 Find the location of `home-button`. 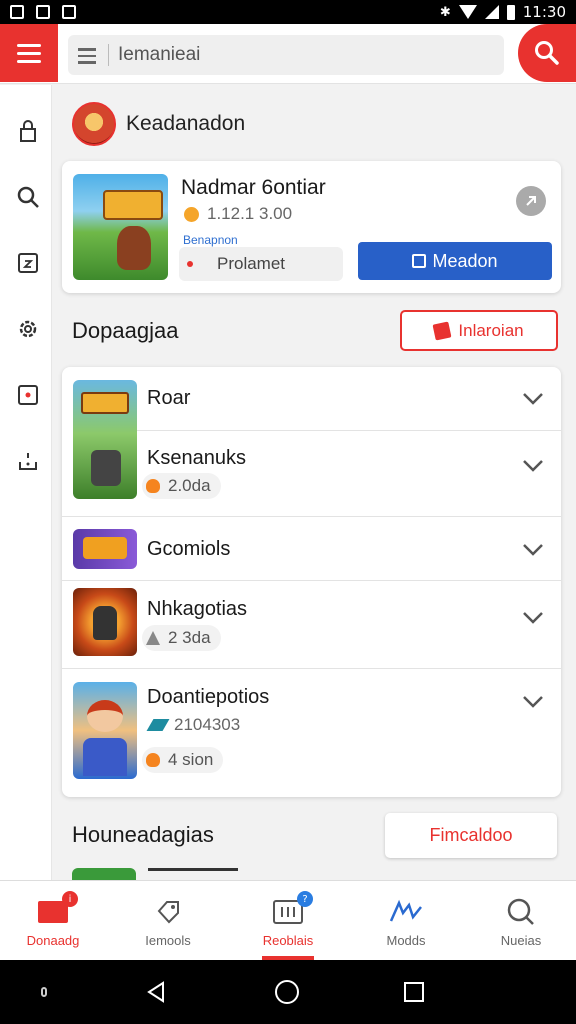

home-button is located at coordinates (287, 992).